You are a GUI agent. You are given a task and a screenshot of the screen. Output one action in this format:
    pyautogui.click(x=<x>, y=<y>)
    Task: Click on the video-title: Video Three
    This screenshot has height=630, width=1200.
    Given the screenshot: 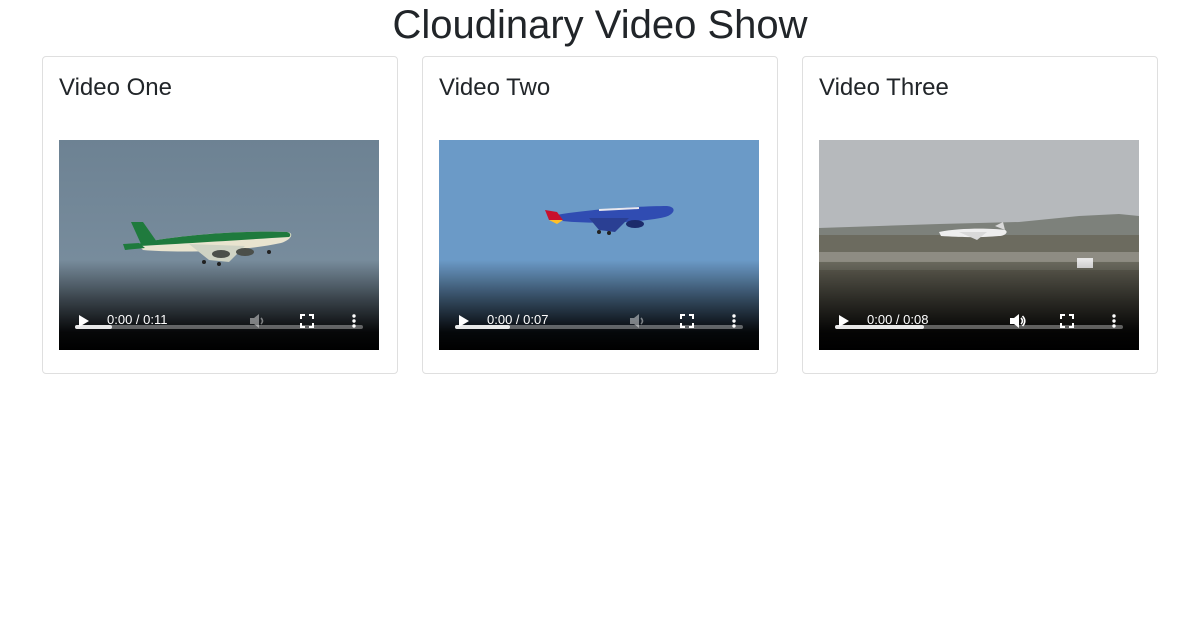 What is the action you would take?
    pyautogui.click(x=884, y=87)
    